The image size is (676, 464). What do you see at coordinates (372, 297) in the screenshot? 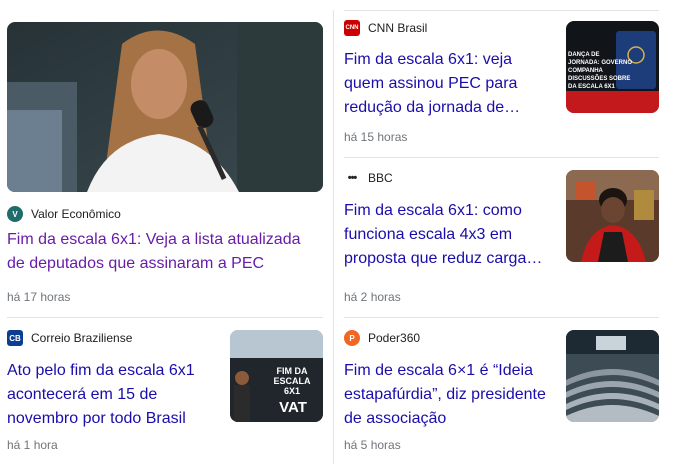
I see `timestamp: há 2 horas` at bounding box center [372, 297].